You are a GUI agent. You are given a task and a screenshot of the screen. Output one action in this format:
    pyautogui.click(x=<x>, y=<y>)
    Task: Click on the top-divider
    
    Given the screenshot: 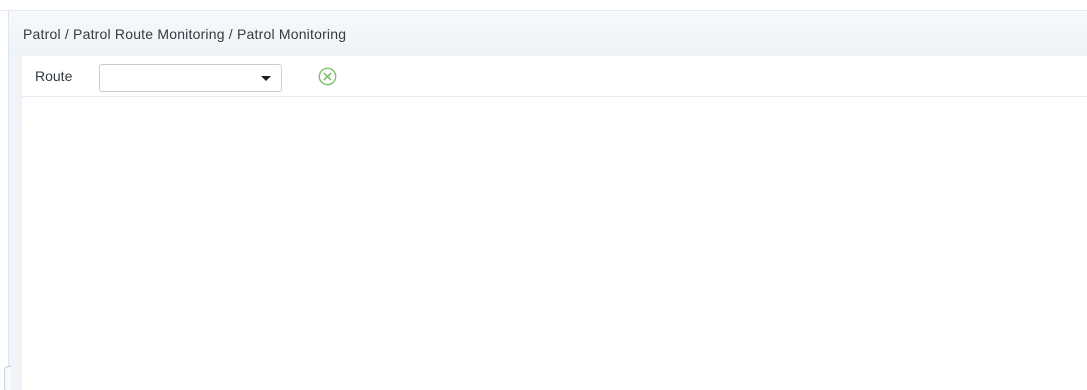 What is the action you would take?
    pyautogui.click(x=543, y=5)
    